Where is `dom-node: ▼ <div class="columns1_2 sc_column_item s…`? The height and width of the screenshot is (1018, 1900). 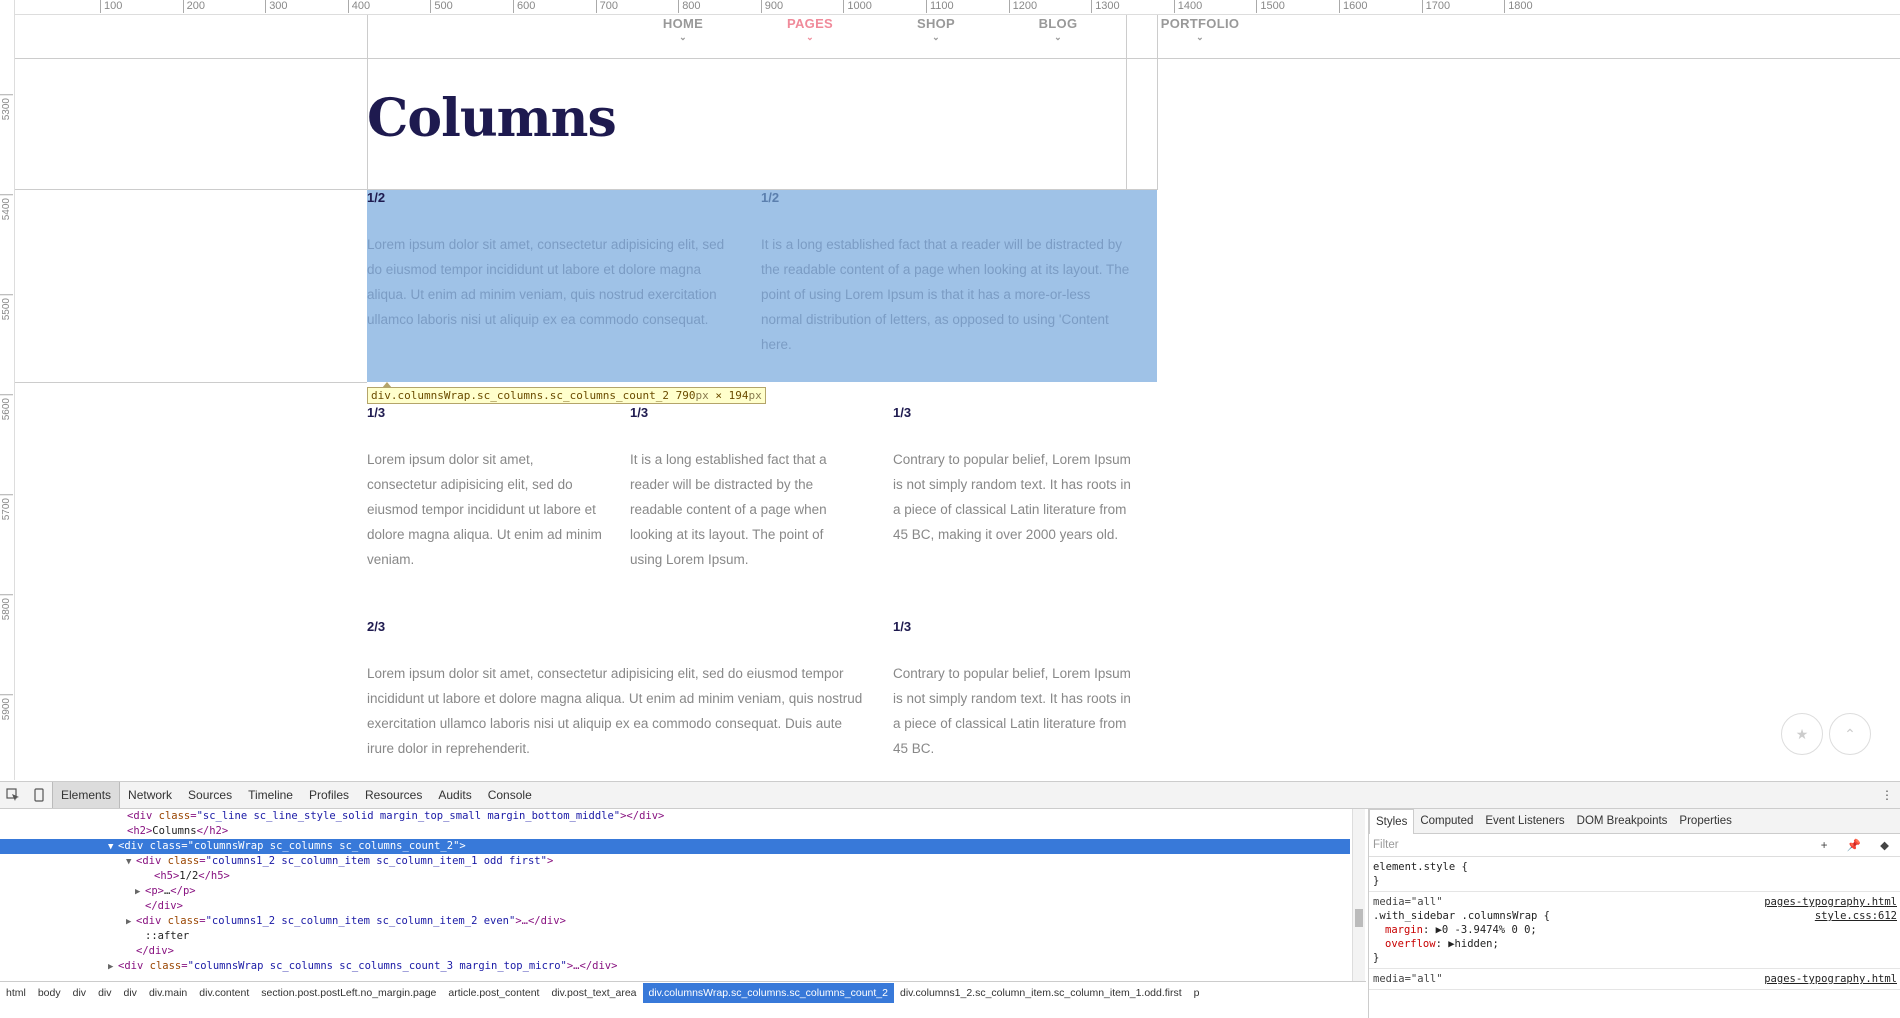 dom-node: ▼ <div class="columns1_2 sc_column_item s… is located at coordinates (675, 861).